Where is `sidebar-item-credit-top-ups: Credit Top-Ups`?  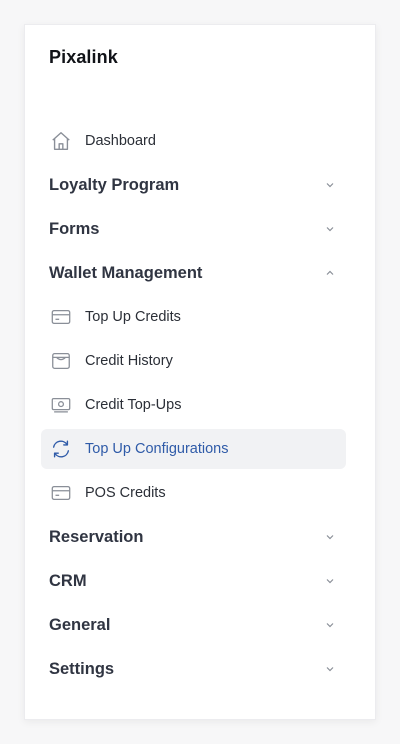 sidebar-item-credit-top-ups: Credit Top-Ups is located at coordinates (193, 405).